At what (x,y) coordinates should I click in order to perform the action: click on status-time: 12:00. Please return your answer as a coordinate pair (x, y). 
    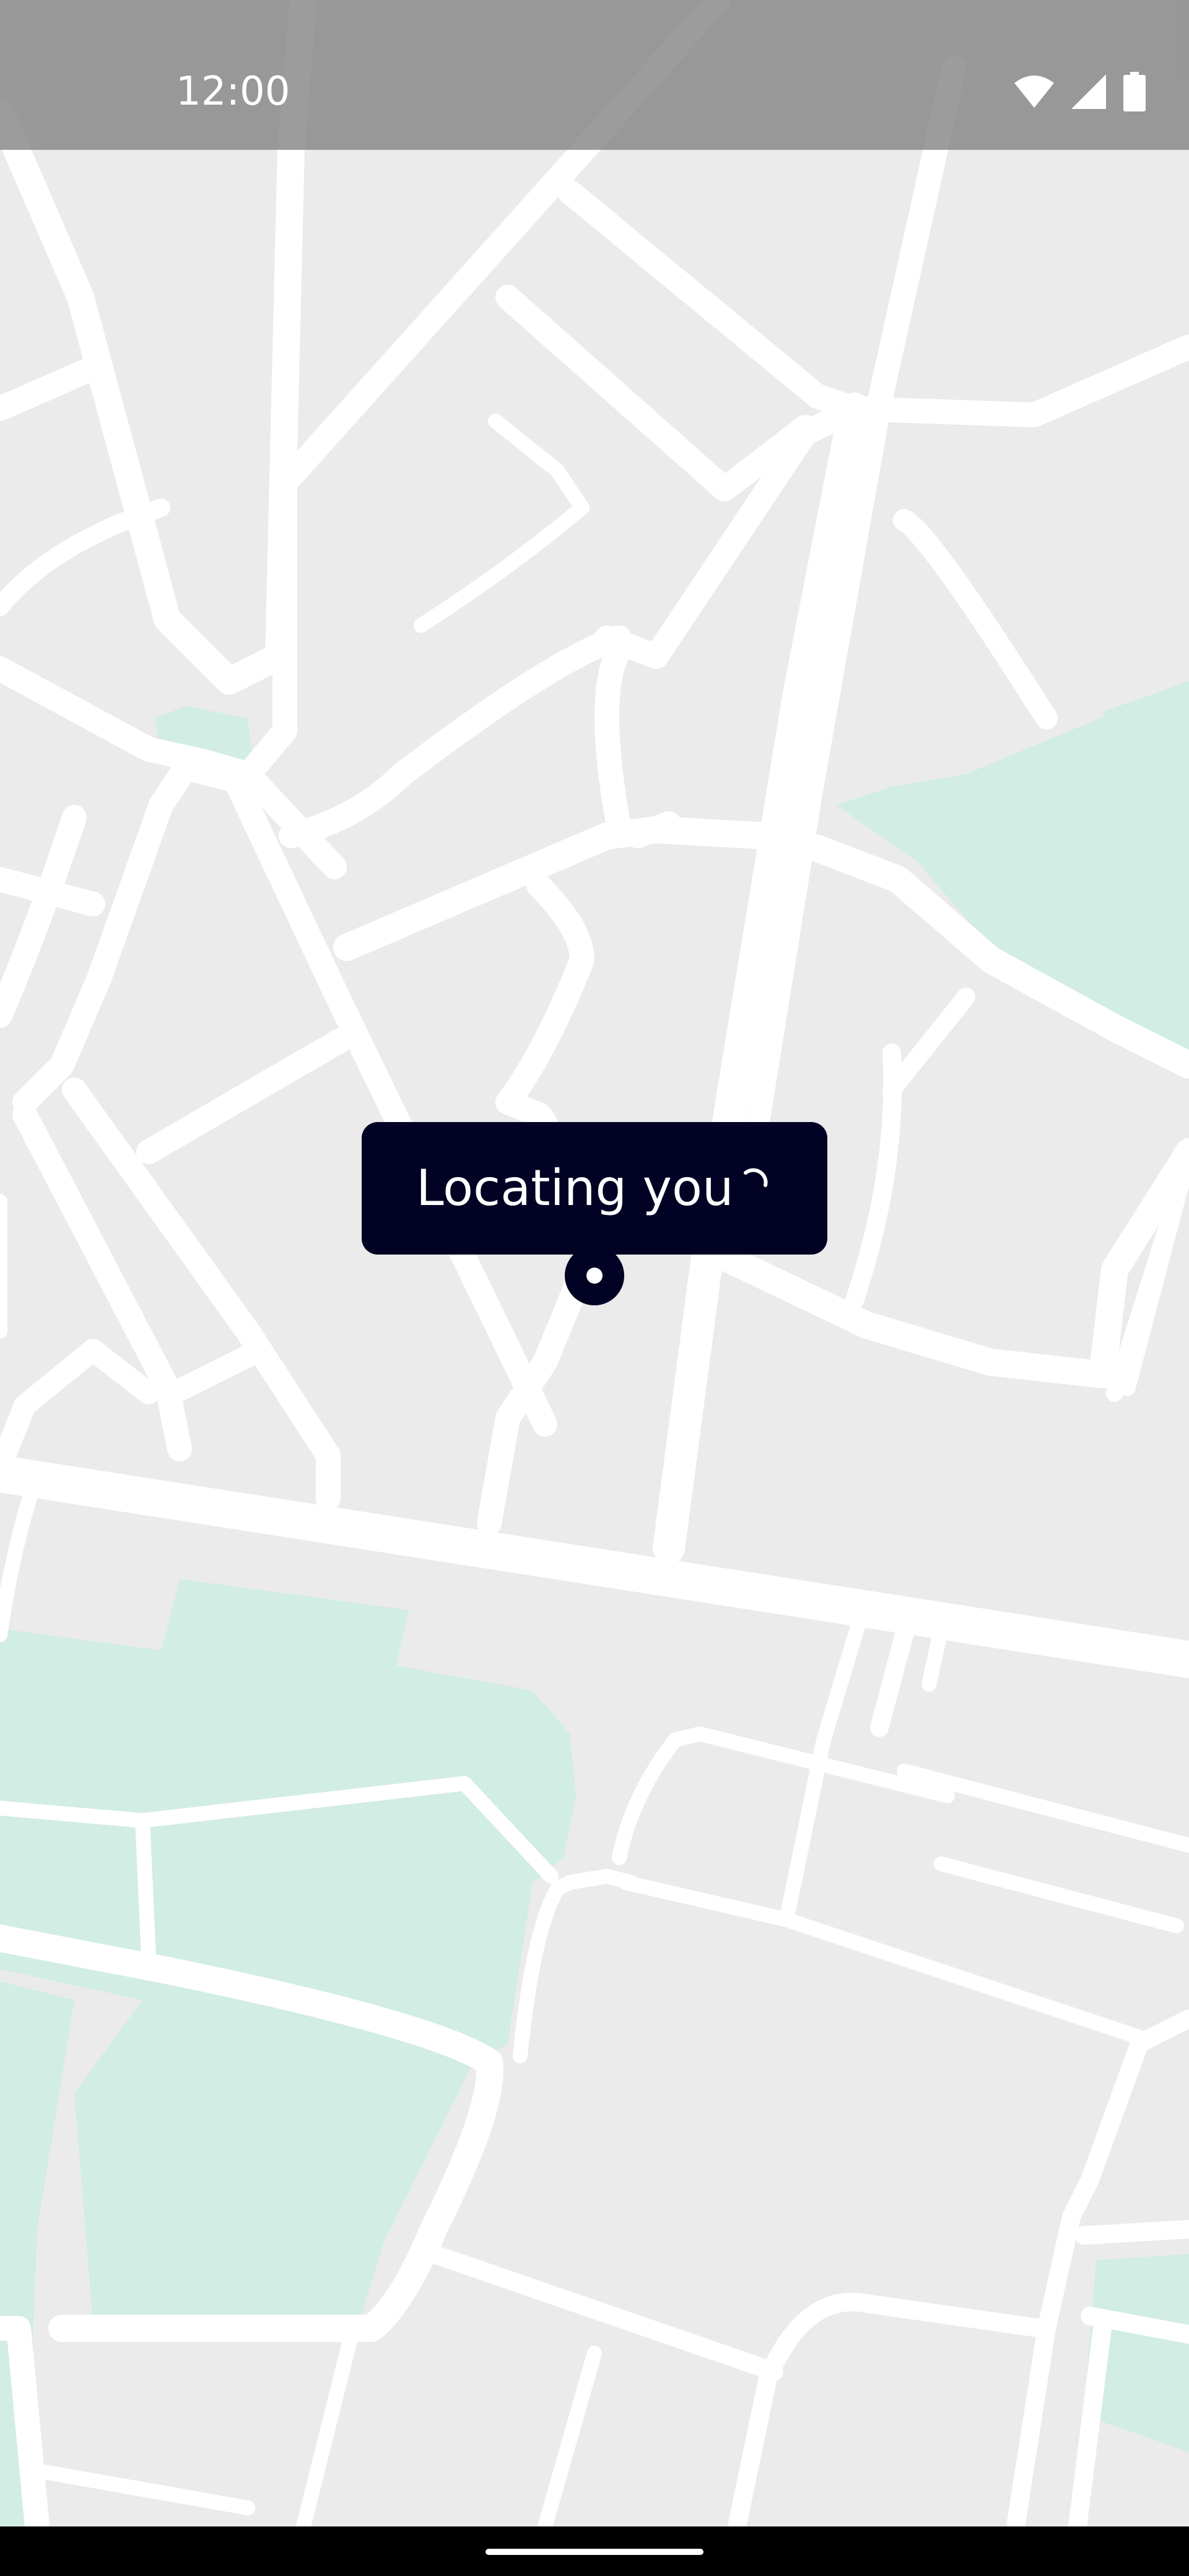
    Looking at the image, I should click on (233, 92).